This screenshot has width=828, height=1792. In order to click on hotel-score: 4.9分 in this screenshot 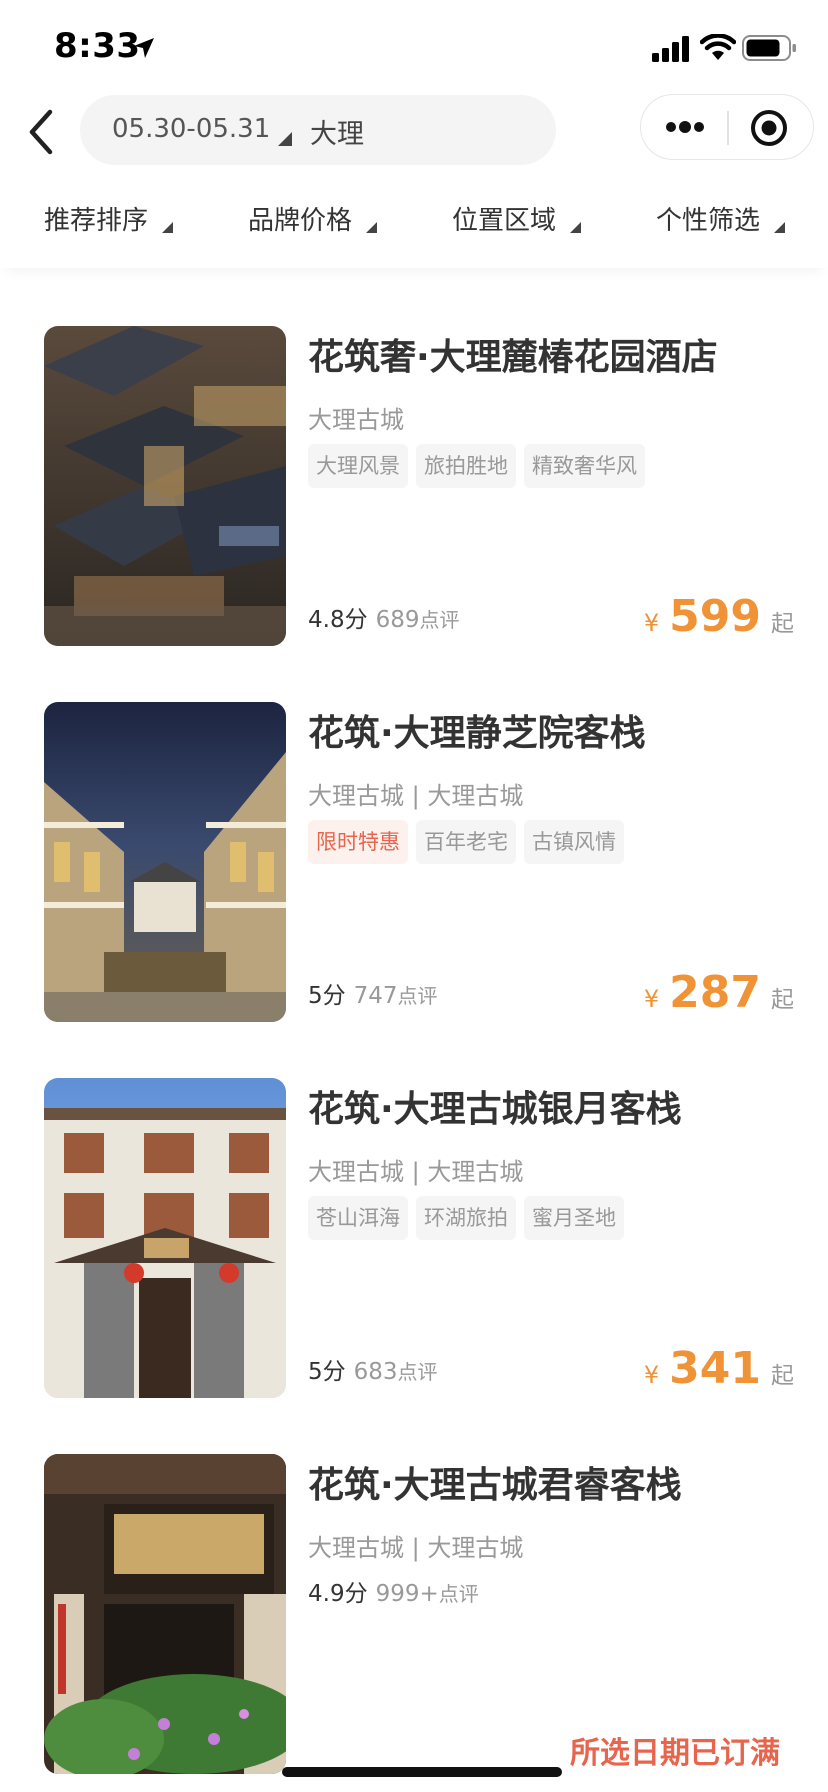, I will do `click(338, 1594)`.